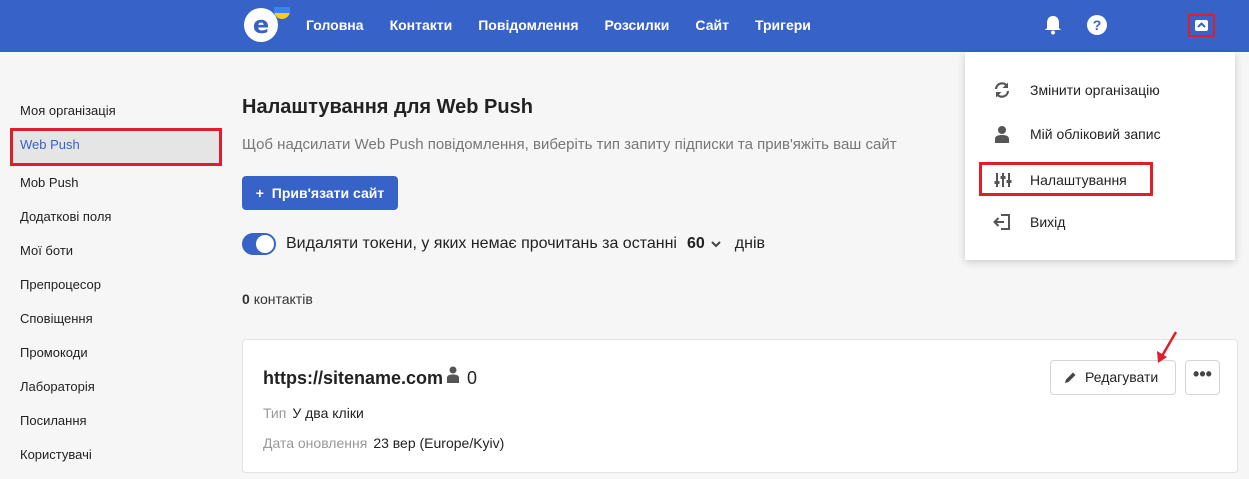  I want to click on site-url: https://sitename.com, so click(353, 378).